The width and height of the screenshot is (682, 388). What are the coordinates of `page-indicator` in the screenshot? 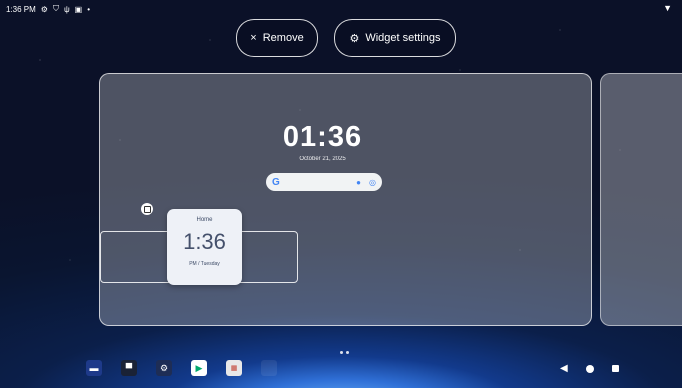 It's located at (344, 352).